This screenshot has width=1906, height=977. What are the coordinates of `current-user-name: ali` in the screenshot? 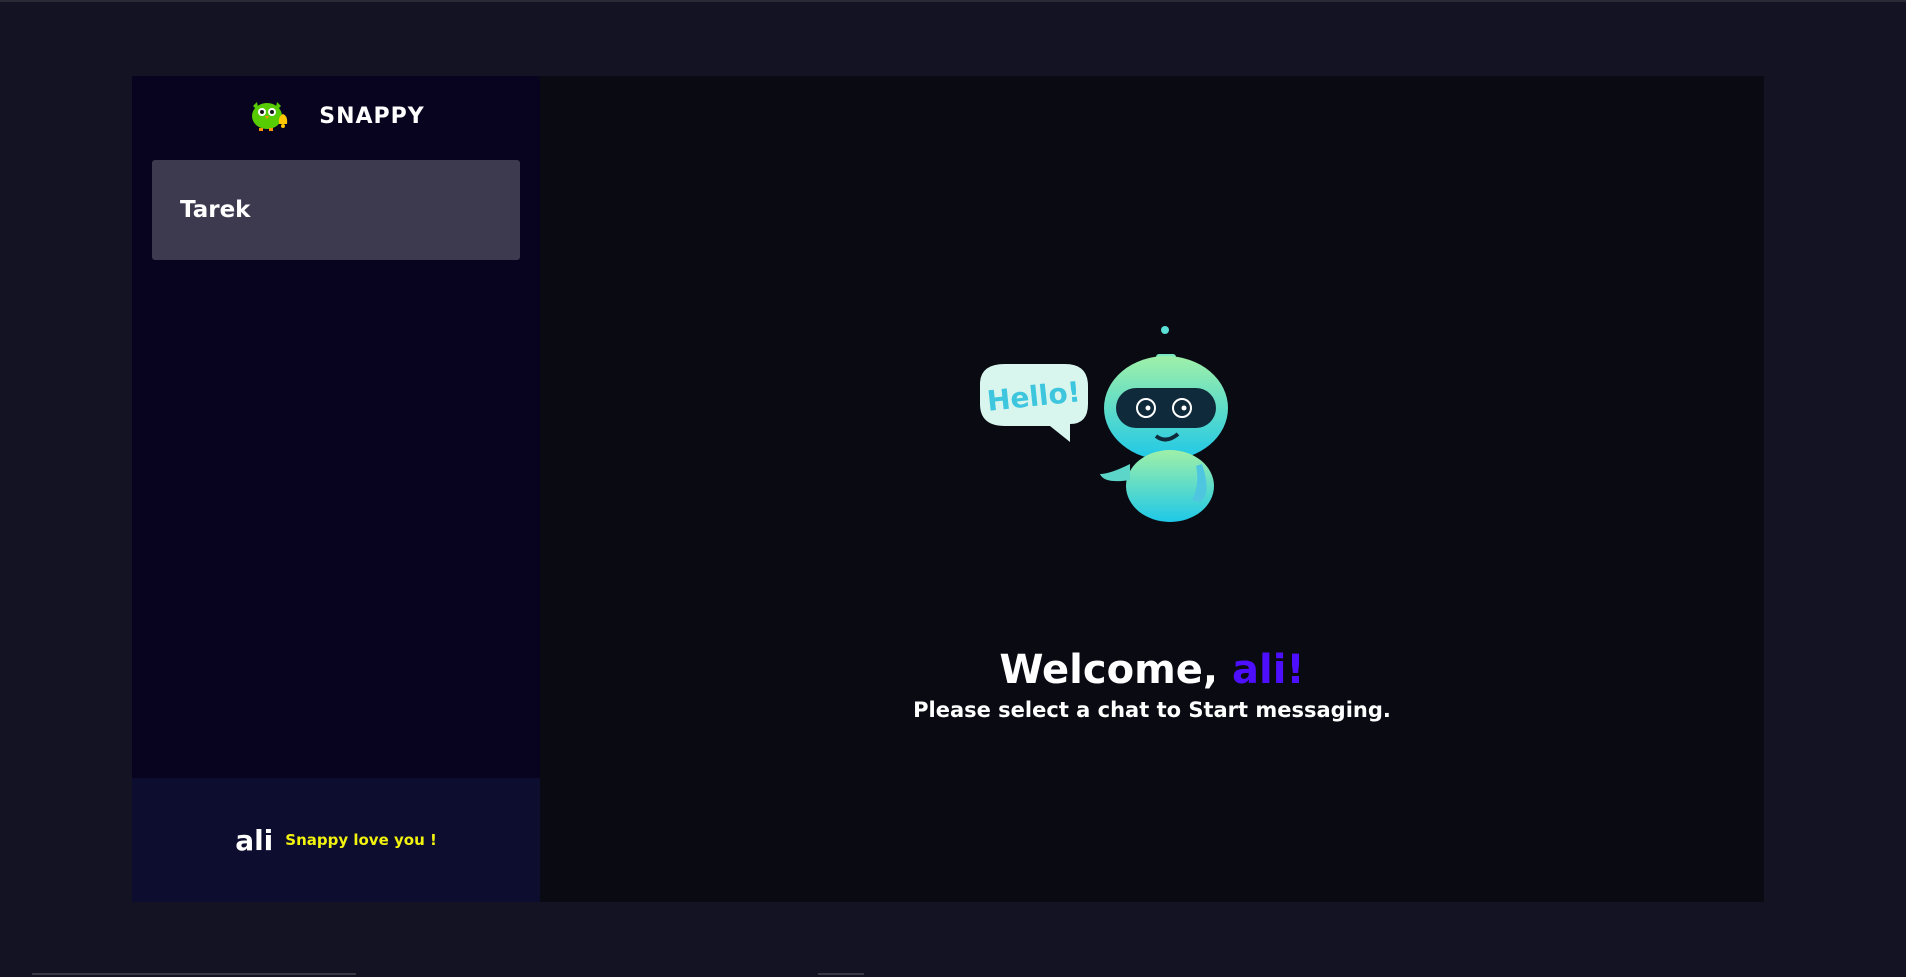 It's located at (254, 840).